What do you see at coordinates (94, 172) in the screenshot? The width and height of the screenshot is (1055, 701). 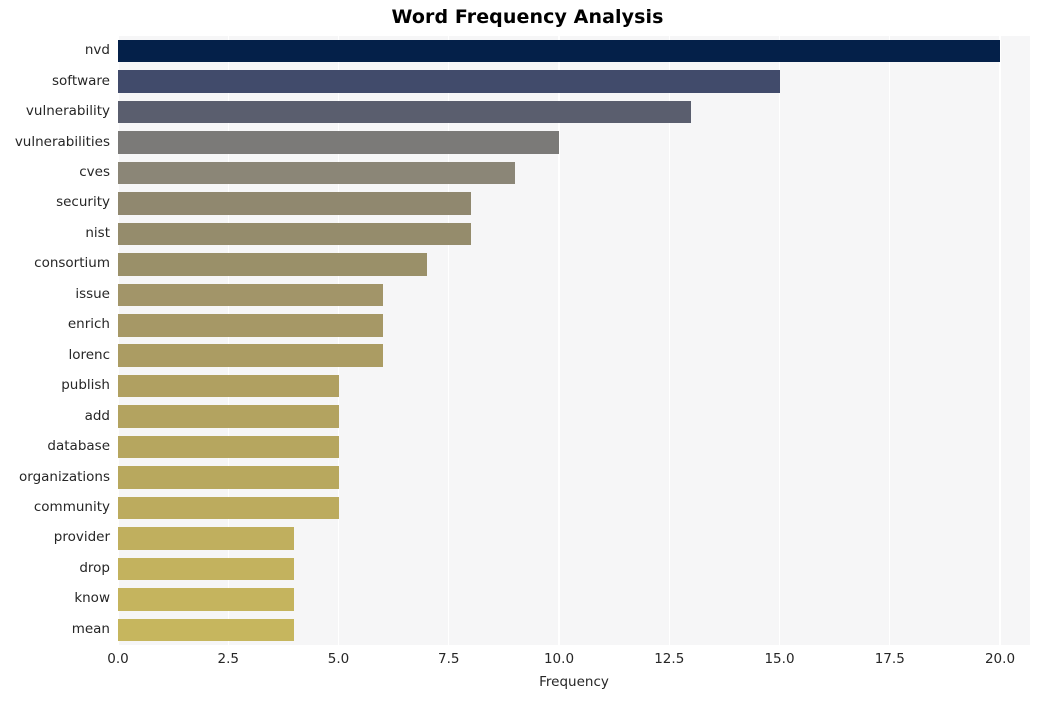 I see `y-tick-label-cves: cves` at bounding box center [94, 172].